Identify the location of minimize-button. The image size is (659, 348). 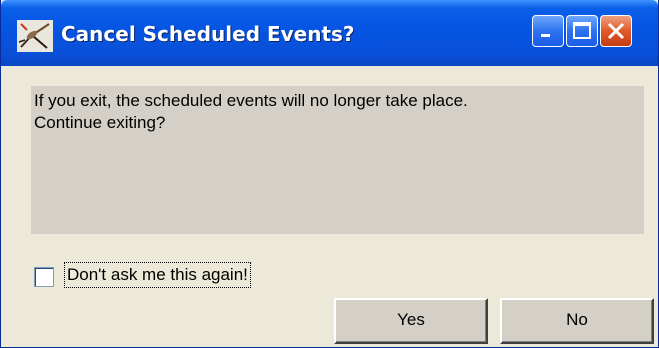
(548, 31).